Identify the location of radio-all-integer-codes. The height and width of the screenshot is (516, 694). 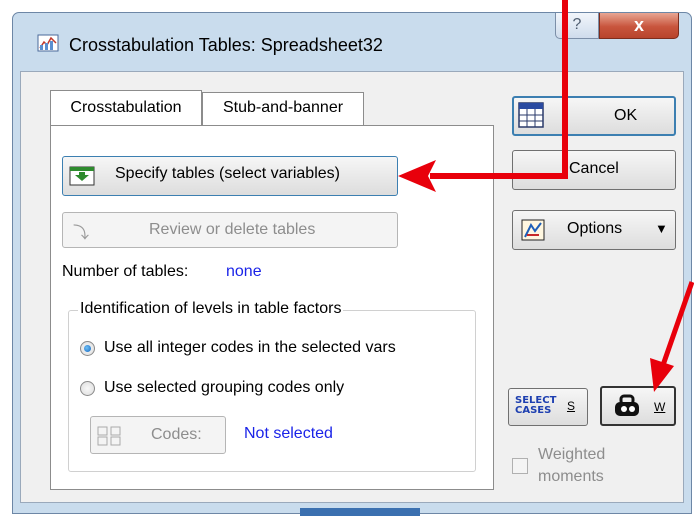
(87, 348).